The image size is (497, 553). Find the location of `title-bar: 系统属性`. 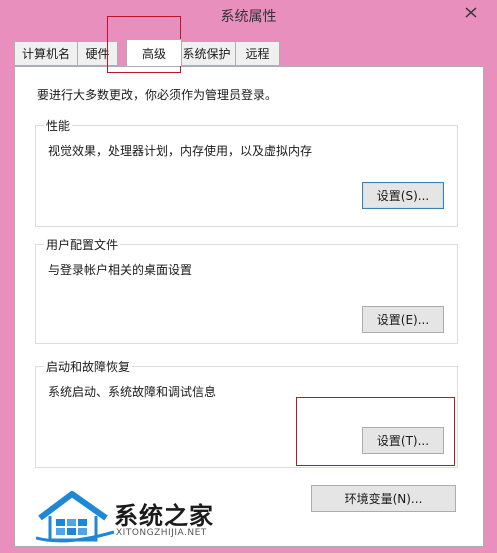

title-bar: 系统属性 is located at coordinates (248, 17).